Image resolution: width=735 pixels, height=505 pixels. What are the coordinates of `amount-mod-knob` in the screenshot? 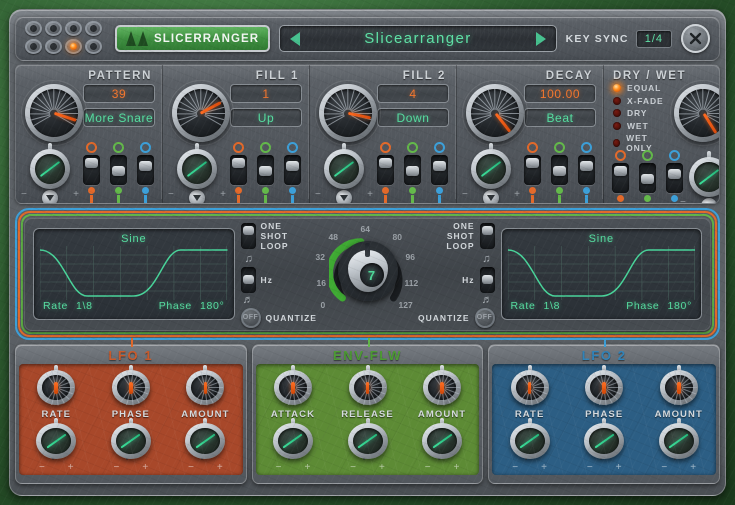 It's located at (678, 438).